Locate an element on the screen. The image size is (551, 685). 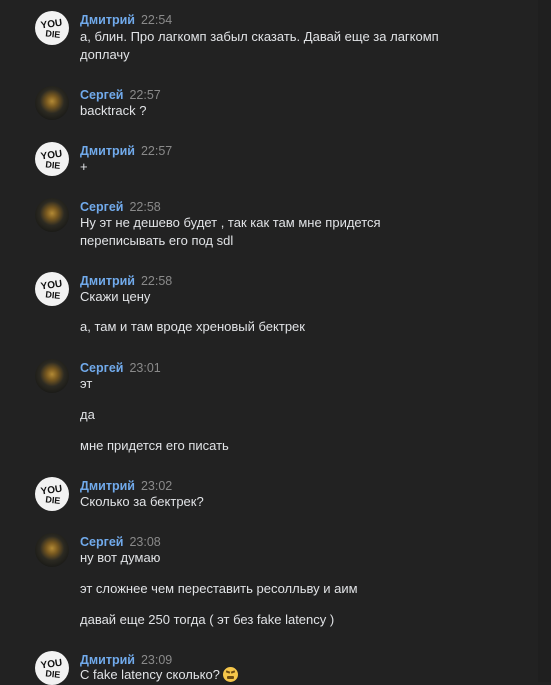
message-time: 23:02 is located at coordinates (156, 486).